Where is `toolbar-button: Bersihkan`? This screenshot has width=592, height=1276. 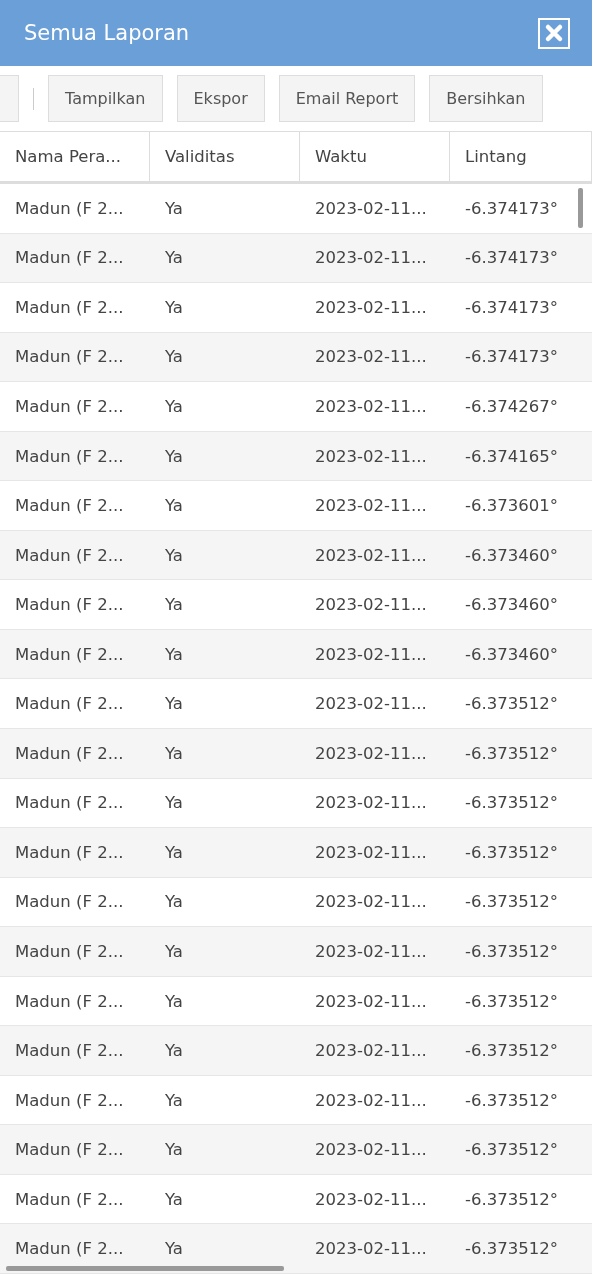
toolbar-button: Bersihkan is located at coordinates (486, 98).